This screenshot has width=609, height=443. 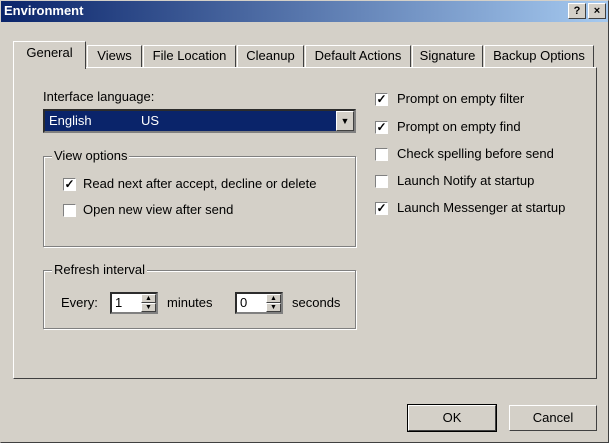 What do you see at coordinates (553, 418) in the screenshot?
I see `cancel-button: Cancel` at bounding box center [553, 418].